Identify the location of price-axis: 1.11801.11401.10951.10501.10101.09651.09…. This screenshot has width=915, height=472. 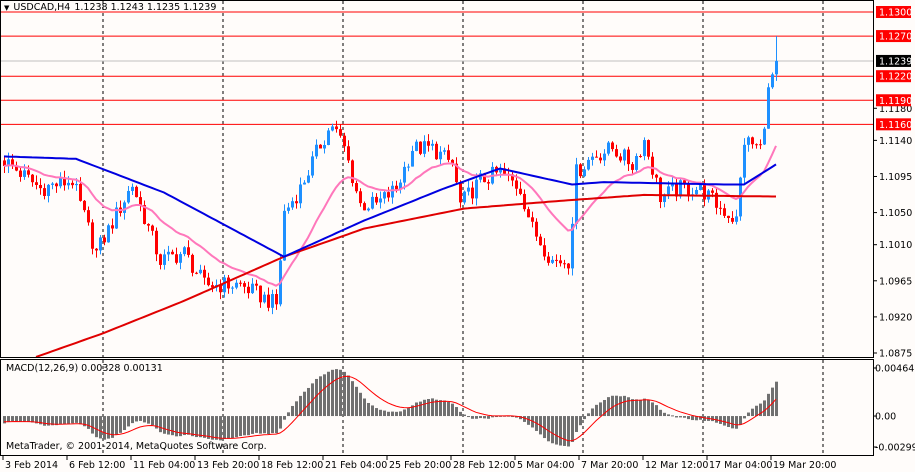
(894, 230).